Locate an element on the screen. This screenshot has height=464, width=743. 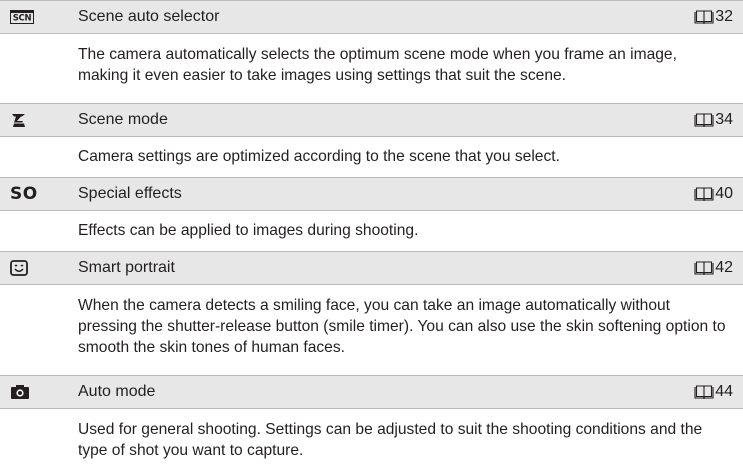
mode-row-special-effects: SO Special effects 40 is located at coordinates (371, 194).